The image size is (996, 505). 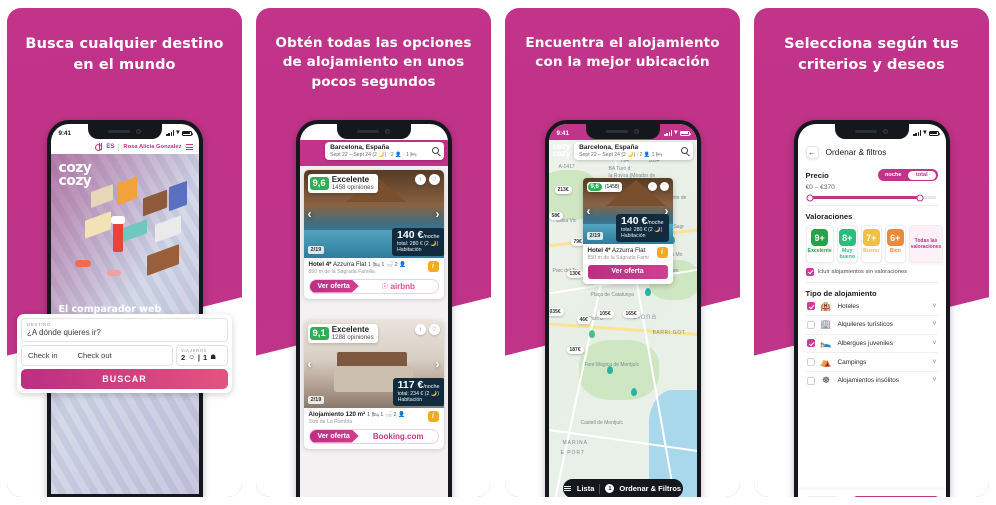 I want to click on destination-input: ¿A dónde quieres ir?, so click(x=124, y=332).